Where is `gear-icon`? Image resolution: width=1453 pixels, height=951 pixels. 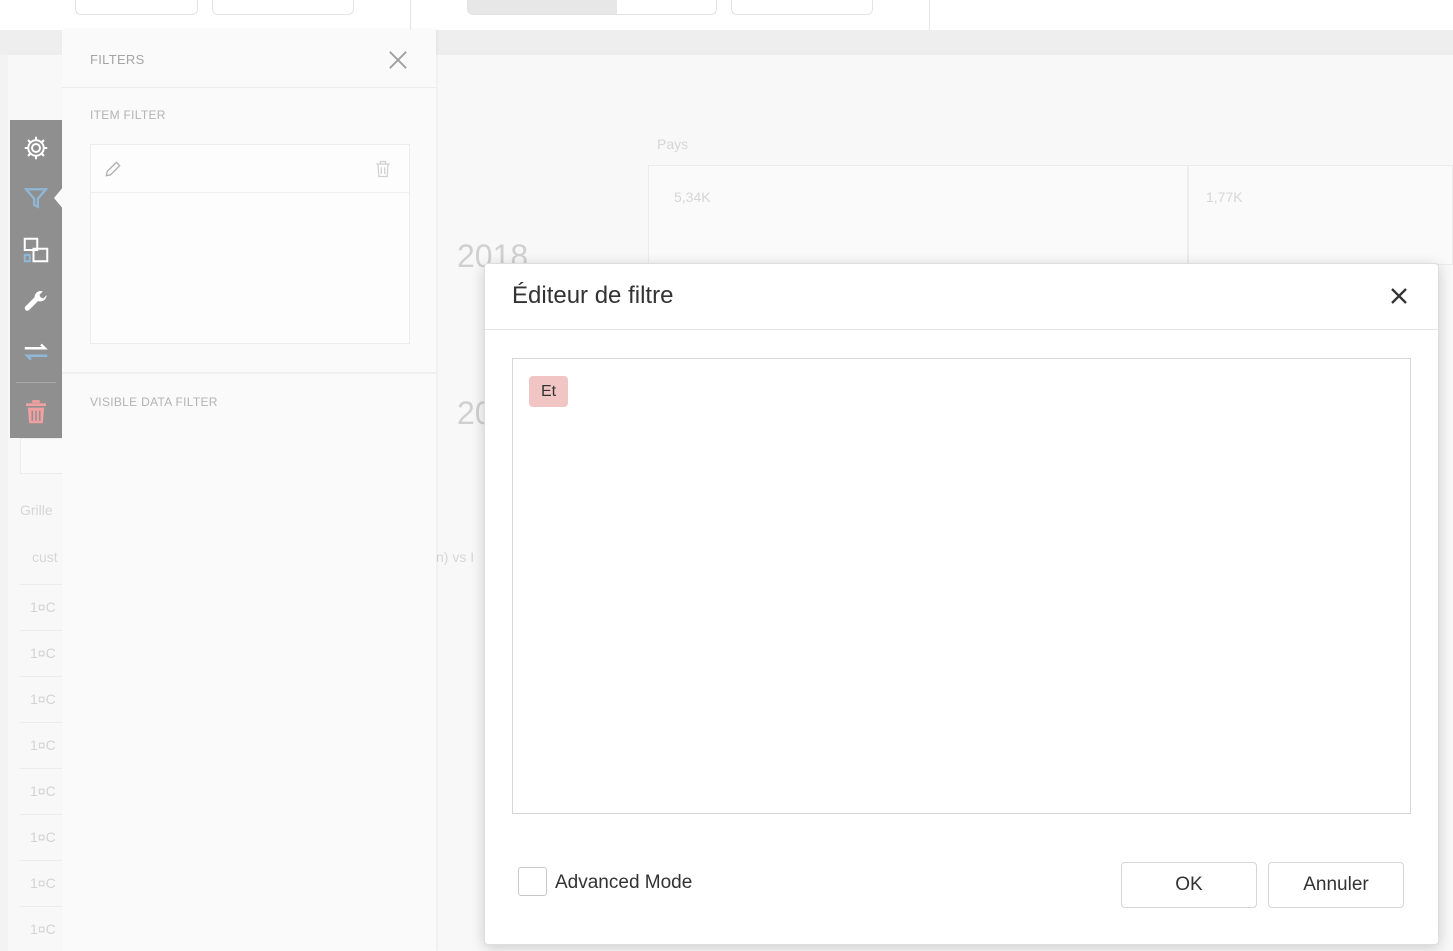 gear-icon is located at coordinates (36, 148).